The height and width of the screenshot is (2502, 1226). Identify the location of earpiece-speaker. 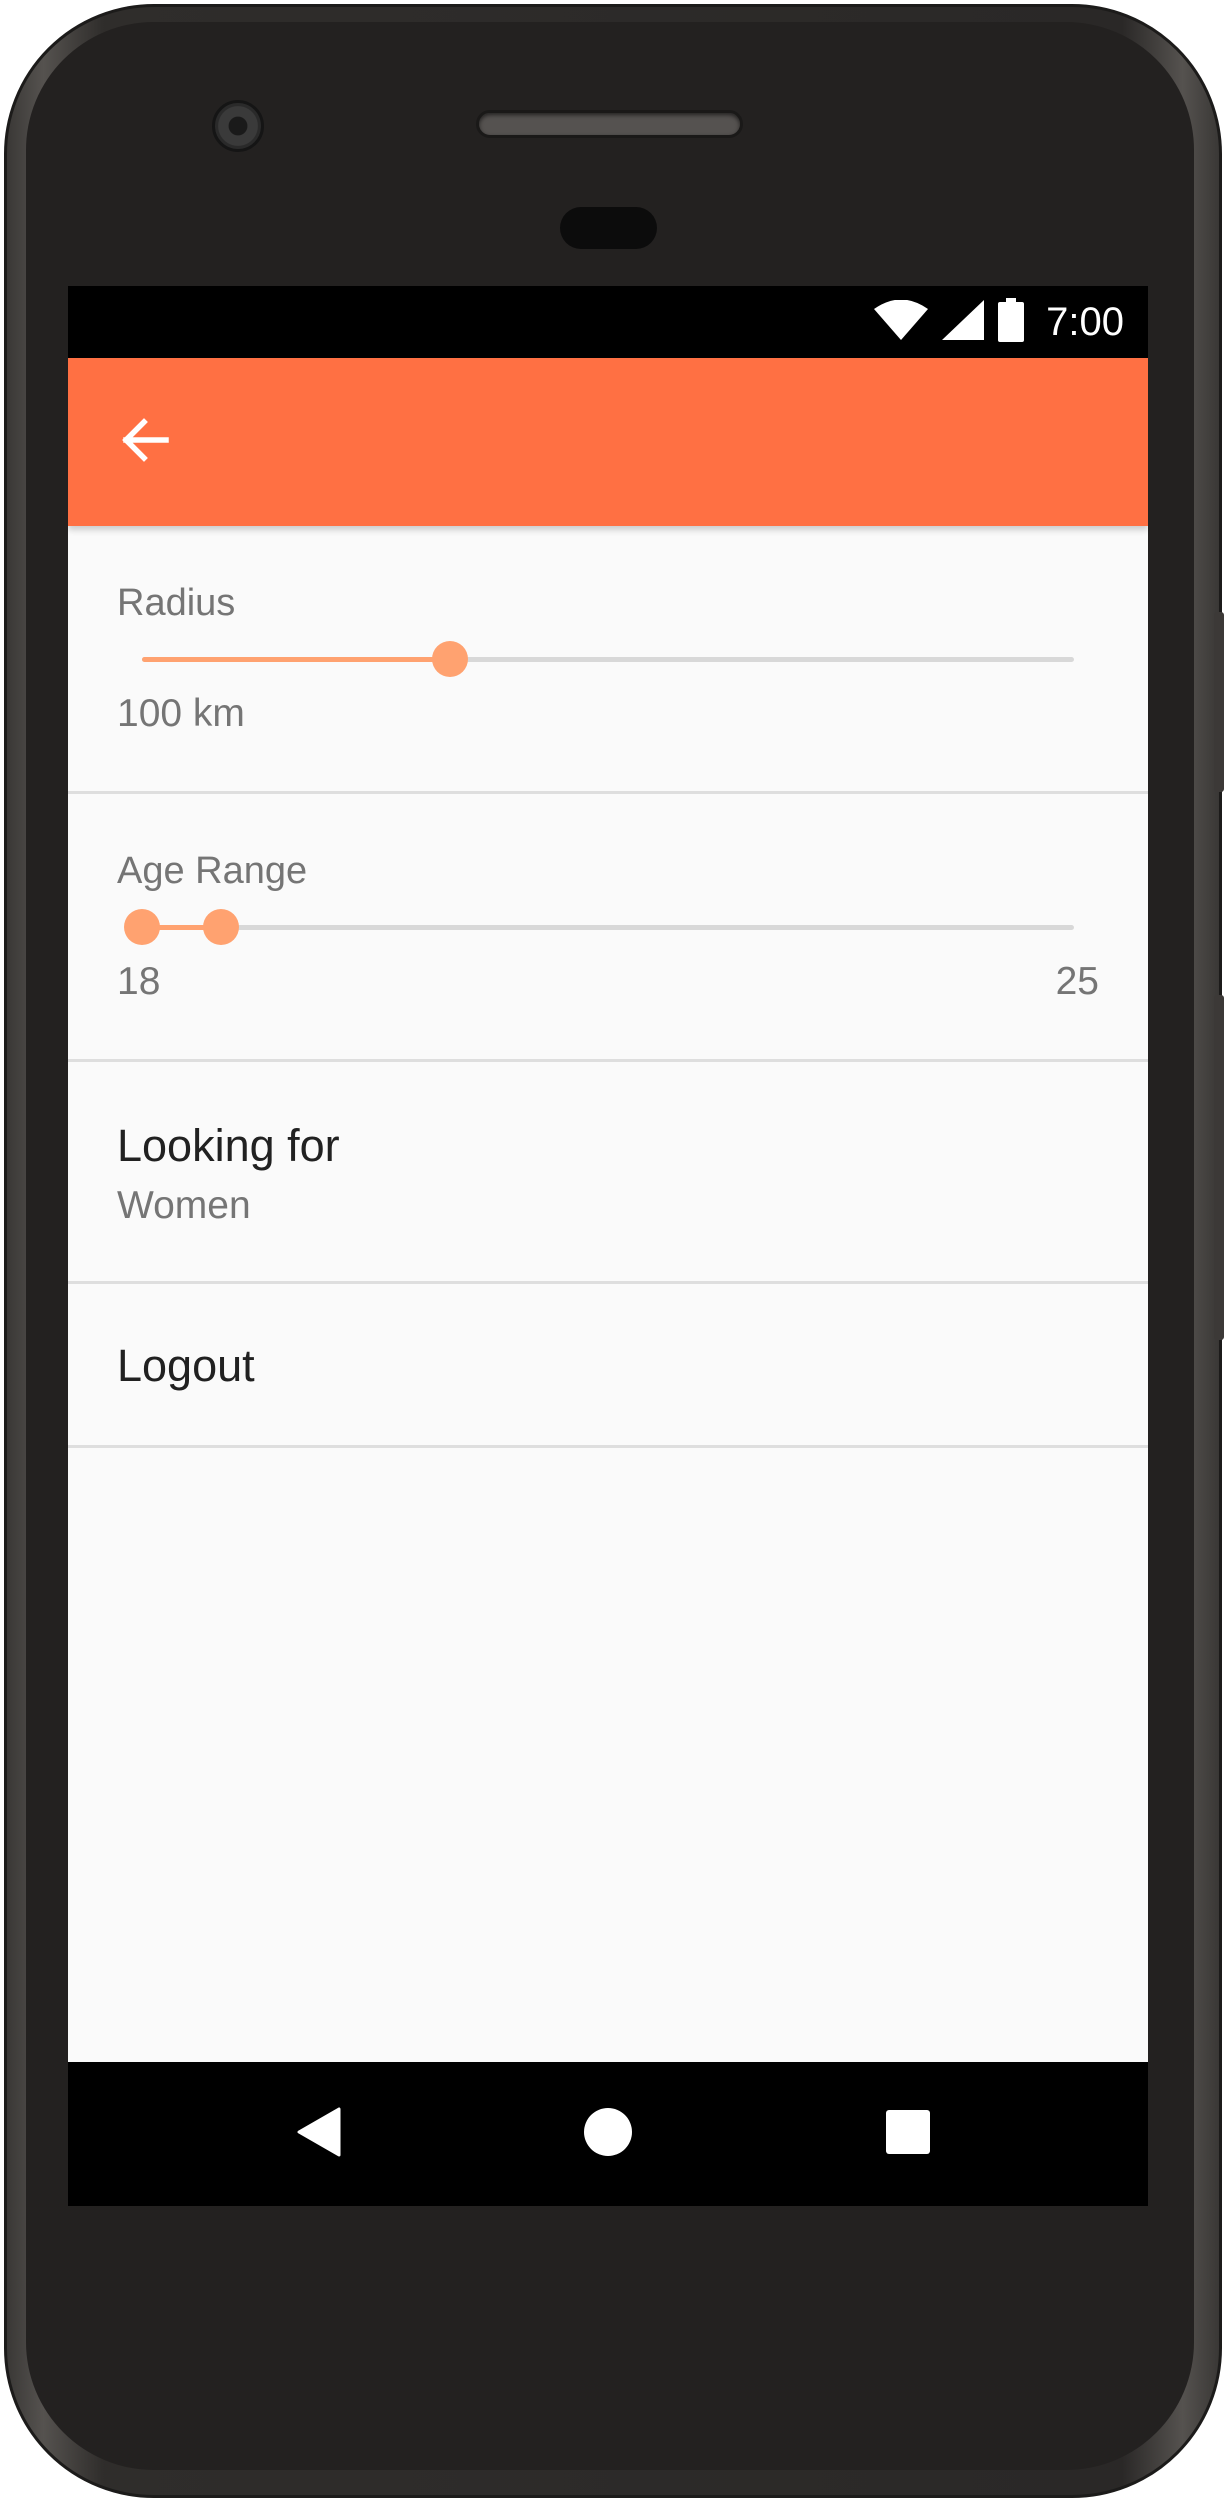
(609, 124).